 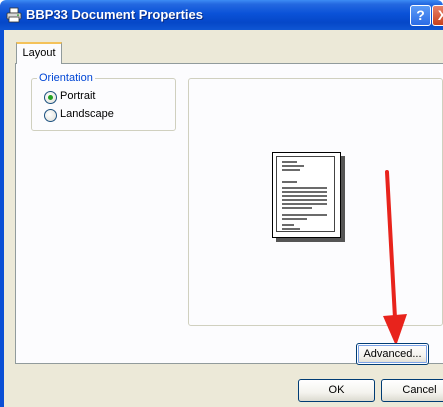 I want to click on ok-button: OK, so click(x=336, y=390).